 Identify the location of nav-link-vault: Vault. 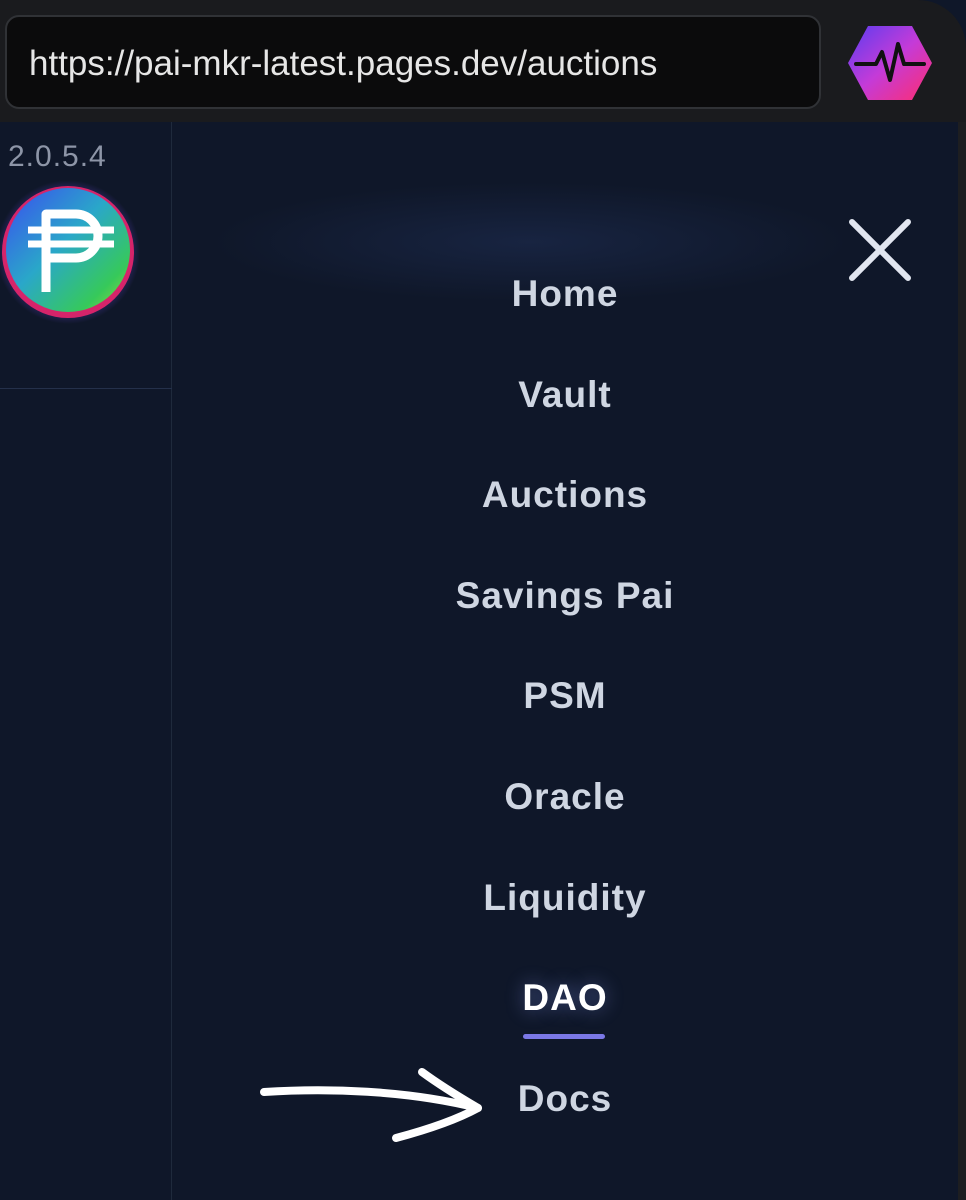
(564, 395).